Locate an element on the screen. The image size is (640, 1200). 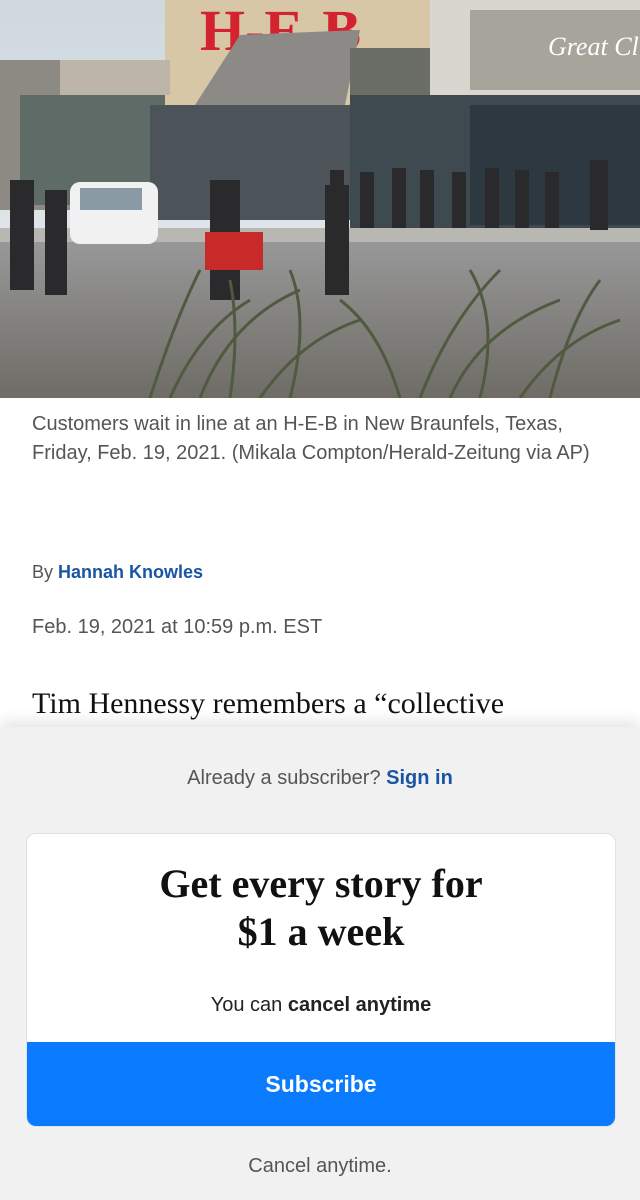
cancel-note-bold: cancel anytime is located at coordinates (359, 1005).